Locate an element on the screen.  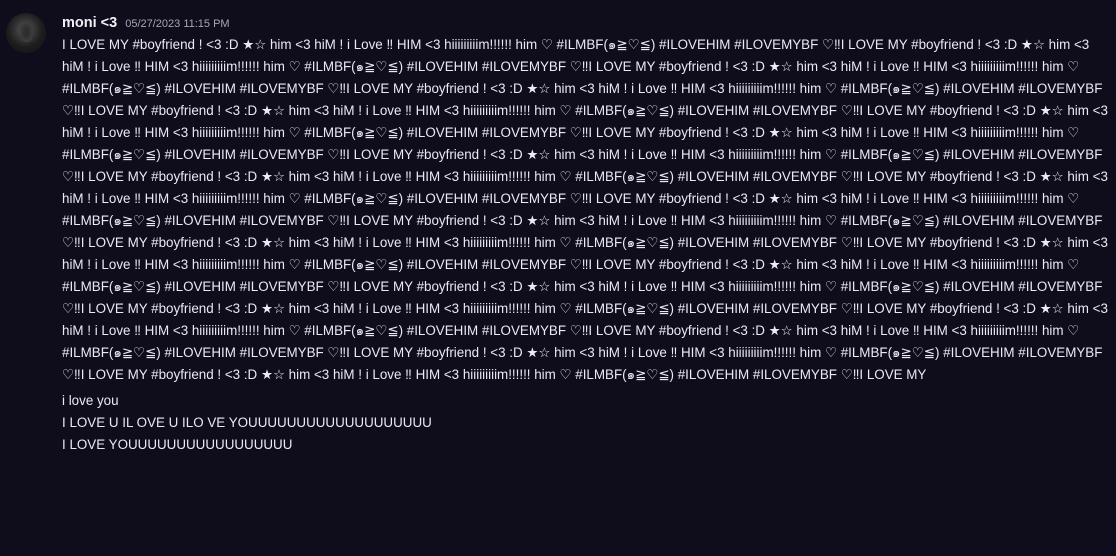
message-line-i-love-youuu: I LOVE YOUUUUUUUUUUUUUUUUU is located at coordinates (177, 444).